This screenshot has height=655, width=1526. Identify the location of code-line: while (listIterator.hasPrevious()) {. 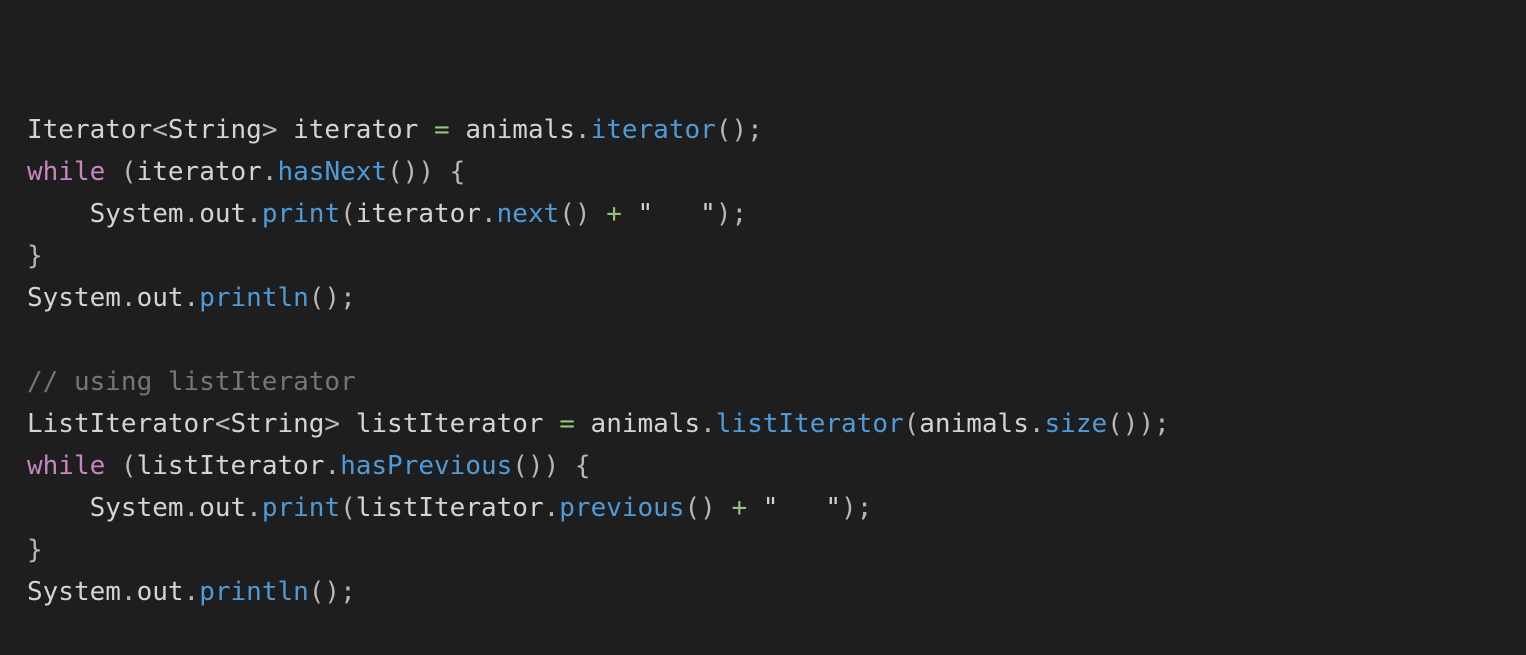
(776, 466).